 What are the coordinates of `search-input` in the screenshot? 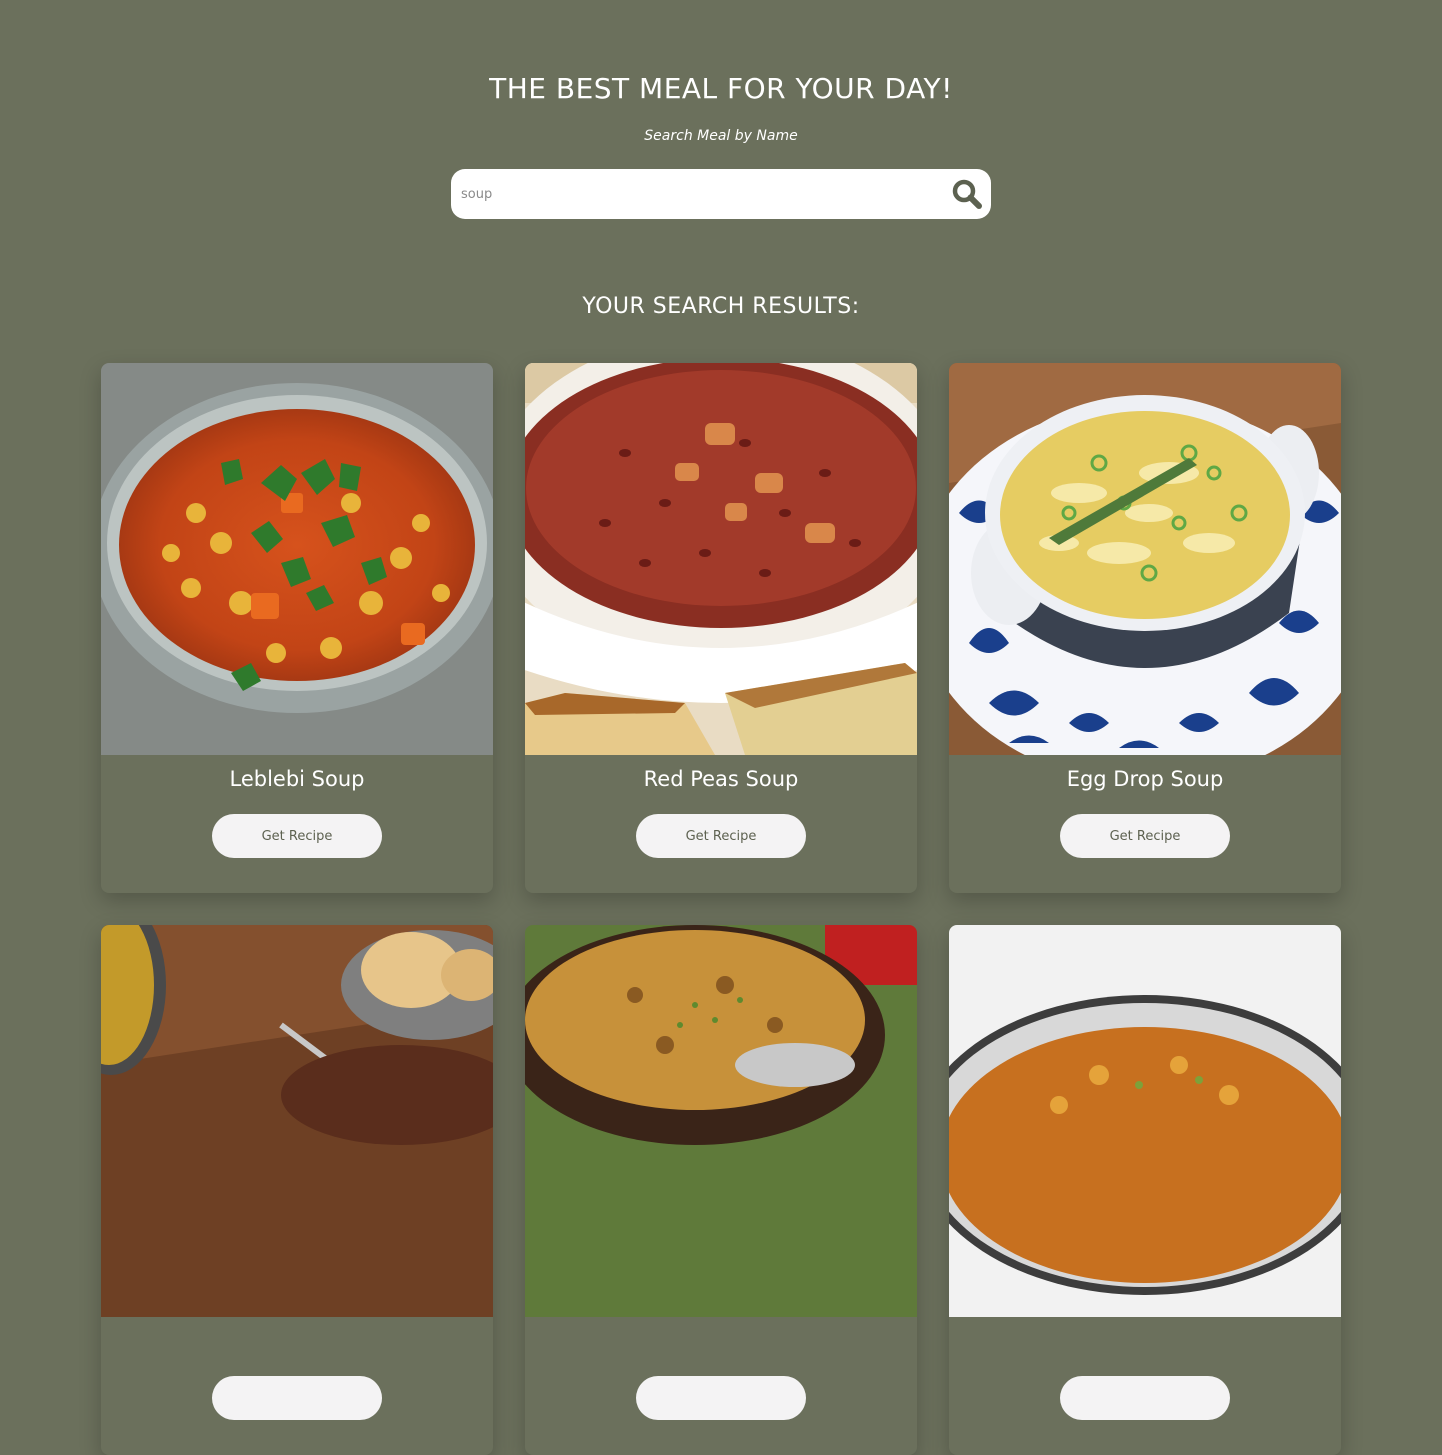 It's located at (696, 194).